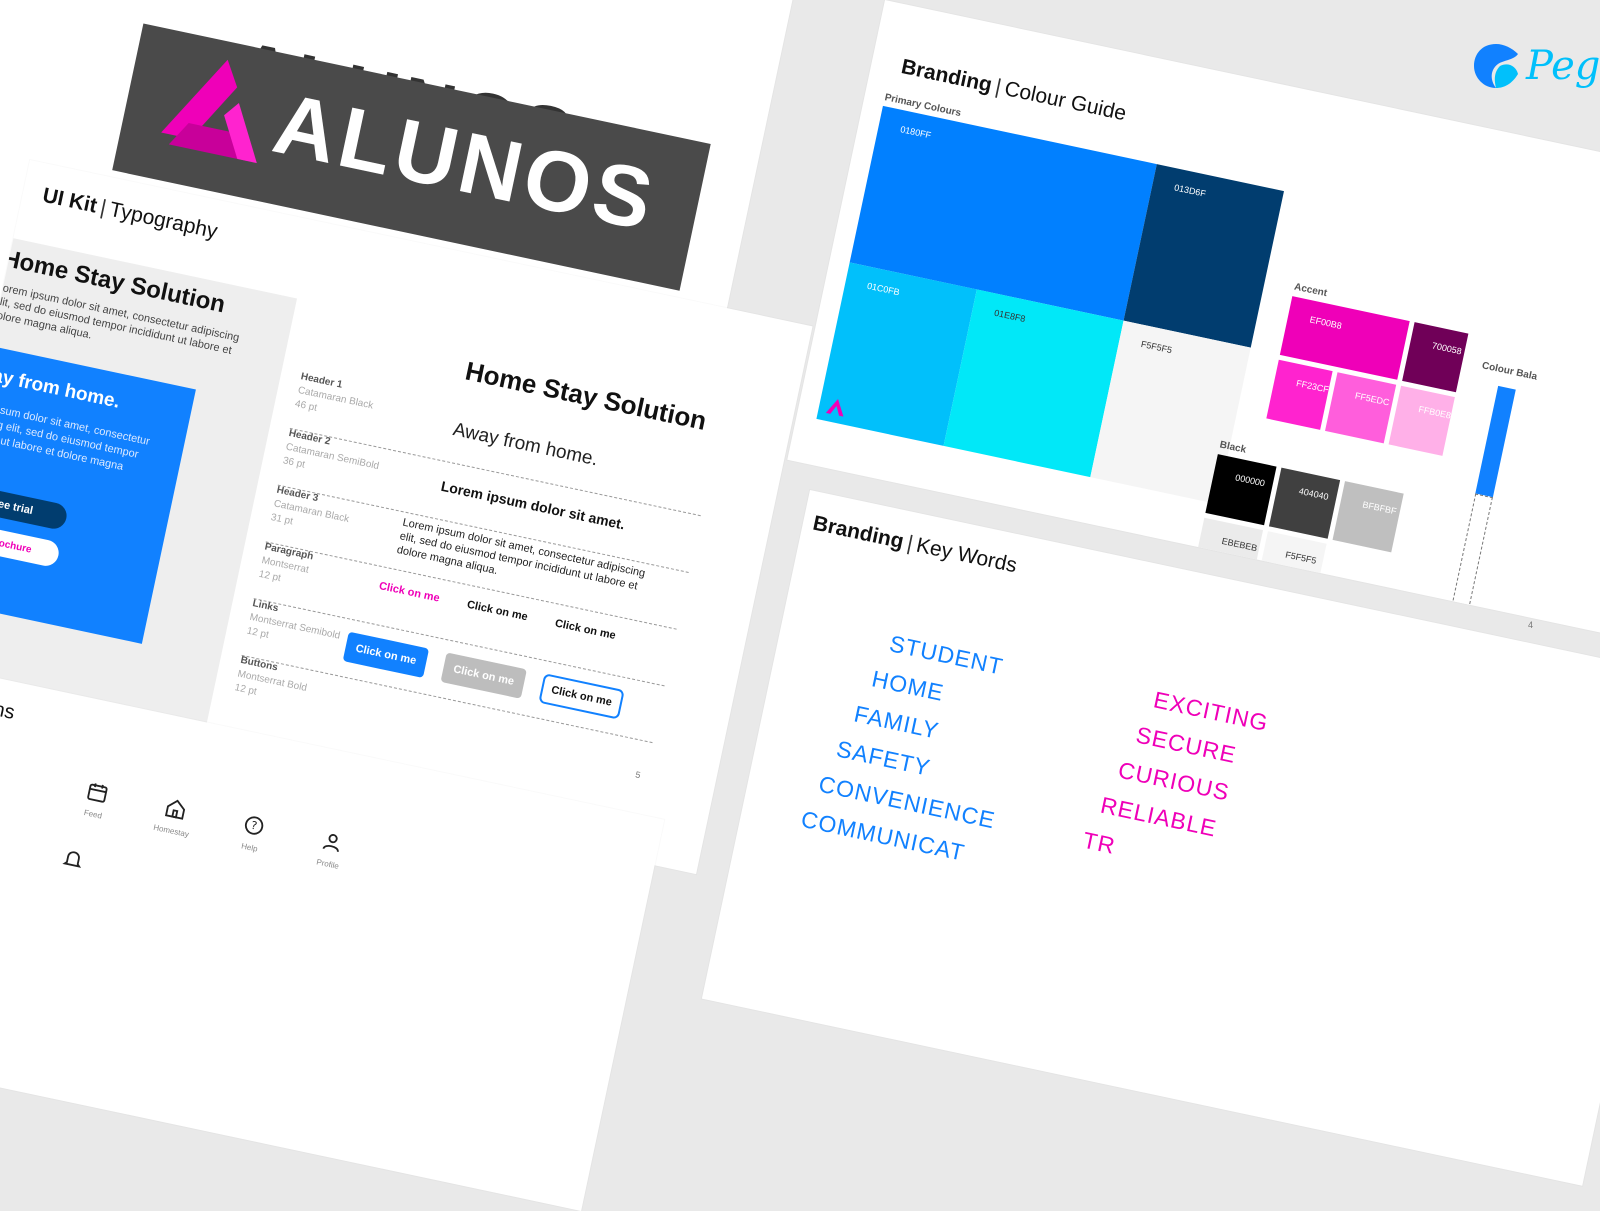  Describe the element at coordinates (1434, 412) in the screenshot. I see `swatch-code: FFB0E8` at that location.